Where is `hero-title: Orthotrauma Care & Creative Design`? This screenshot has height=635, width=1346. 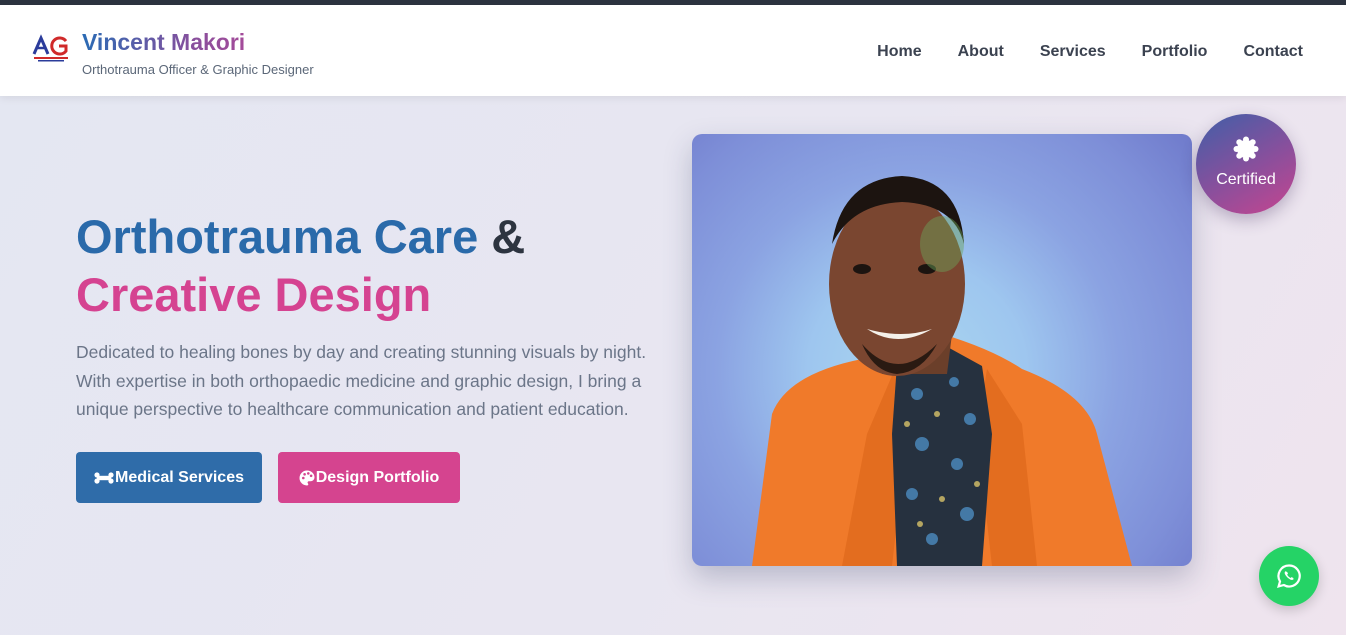
hero-title: Orthotrauma Care & Creative Design is located at coordinates (300, 266).